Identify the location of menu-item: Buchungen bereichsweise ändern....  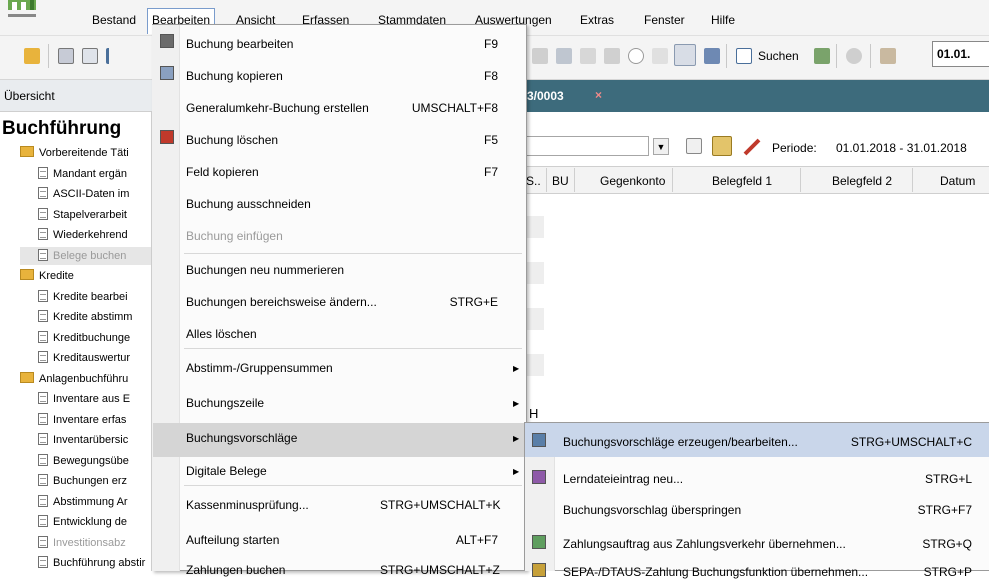
(281, 302).